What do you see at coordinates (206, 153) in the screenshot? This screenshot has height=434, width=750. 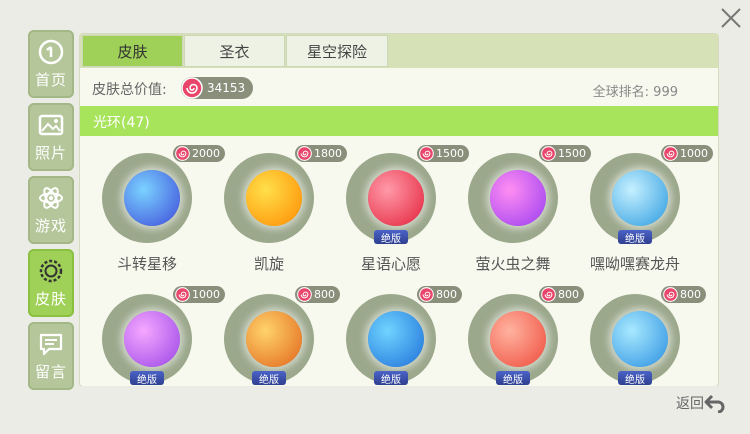 I see `price-value: 2000` at bounding box center [206, 153].